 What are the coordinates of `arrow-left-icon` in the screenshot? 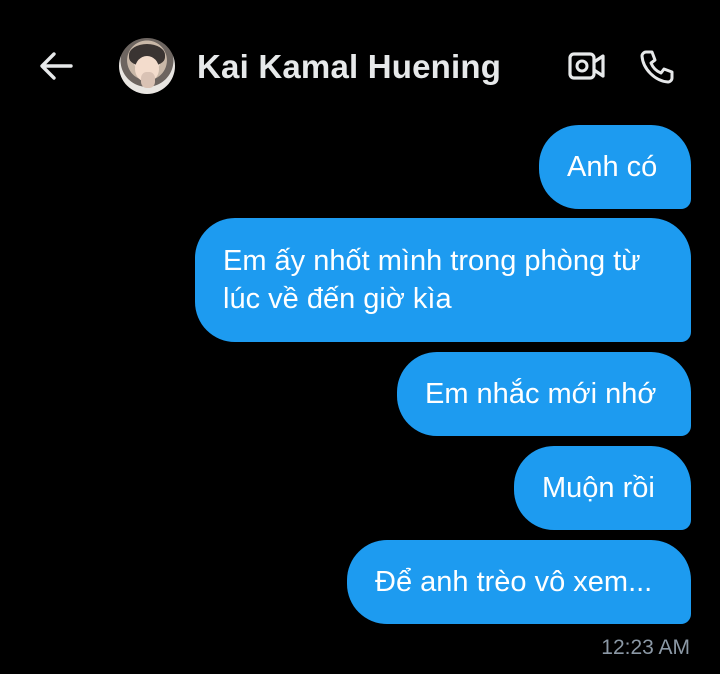 It's located at (56, 66).